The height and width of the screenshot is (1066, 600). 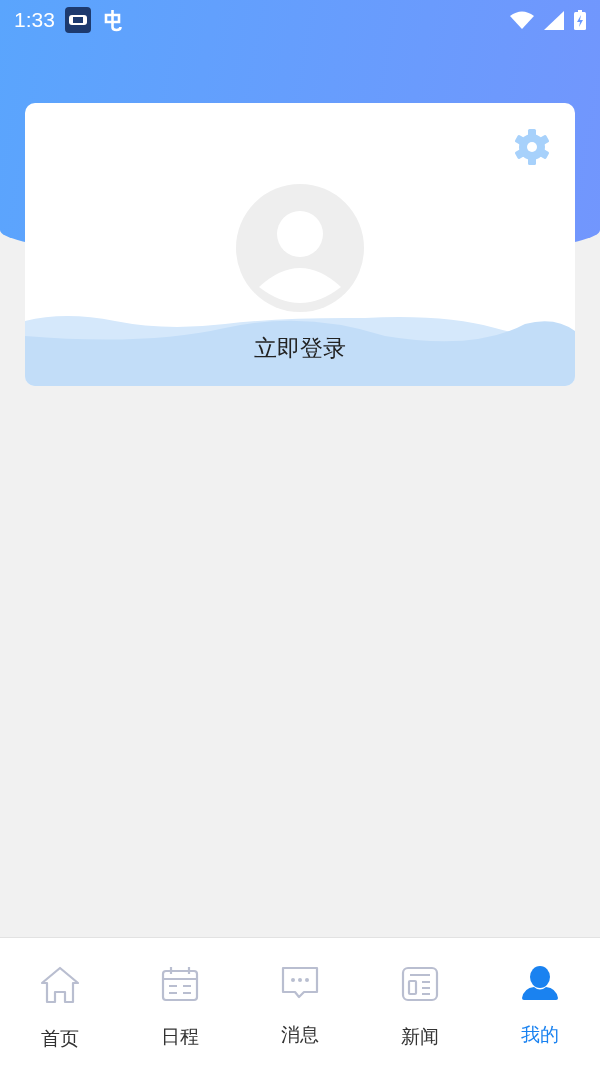 I want to click on game-console-icon, so click(x=77, y=20).